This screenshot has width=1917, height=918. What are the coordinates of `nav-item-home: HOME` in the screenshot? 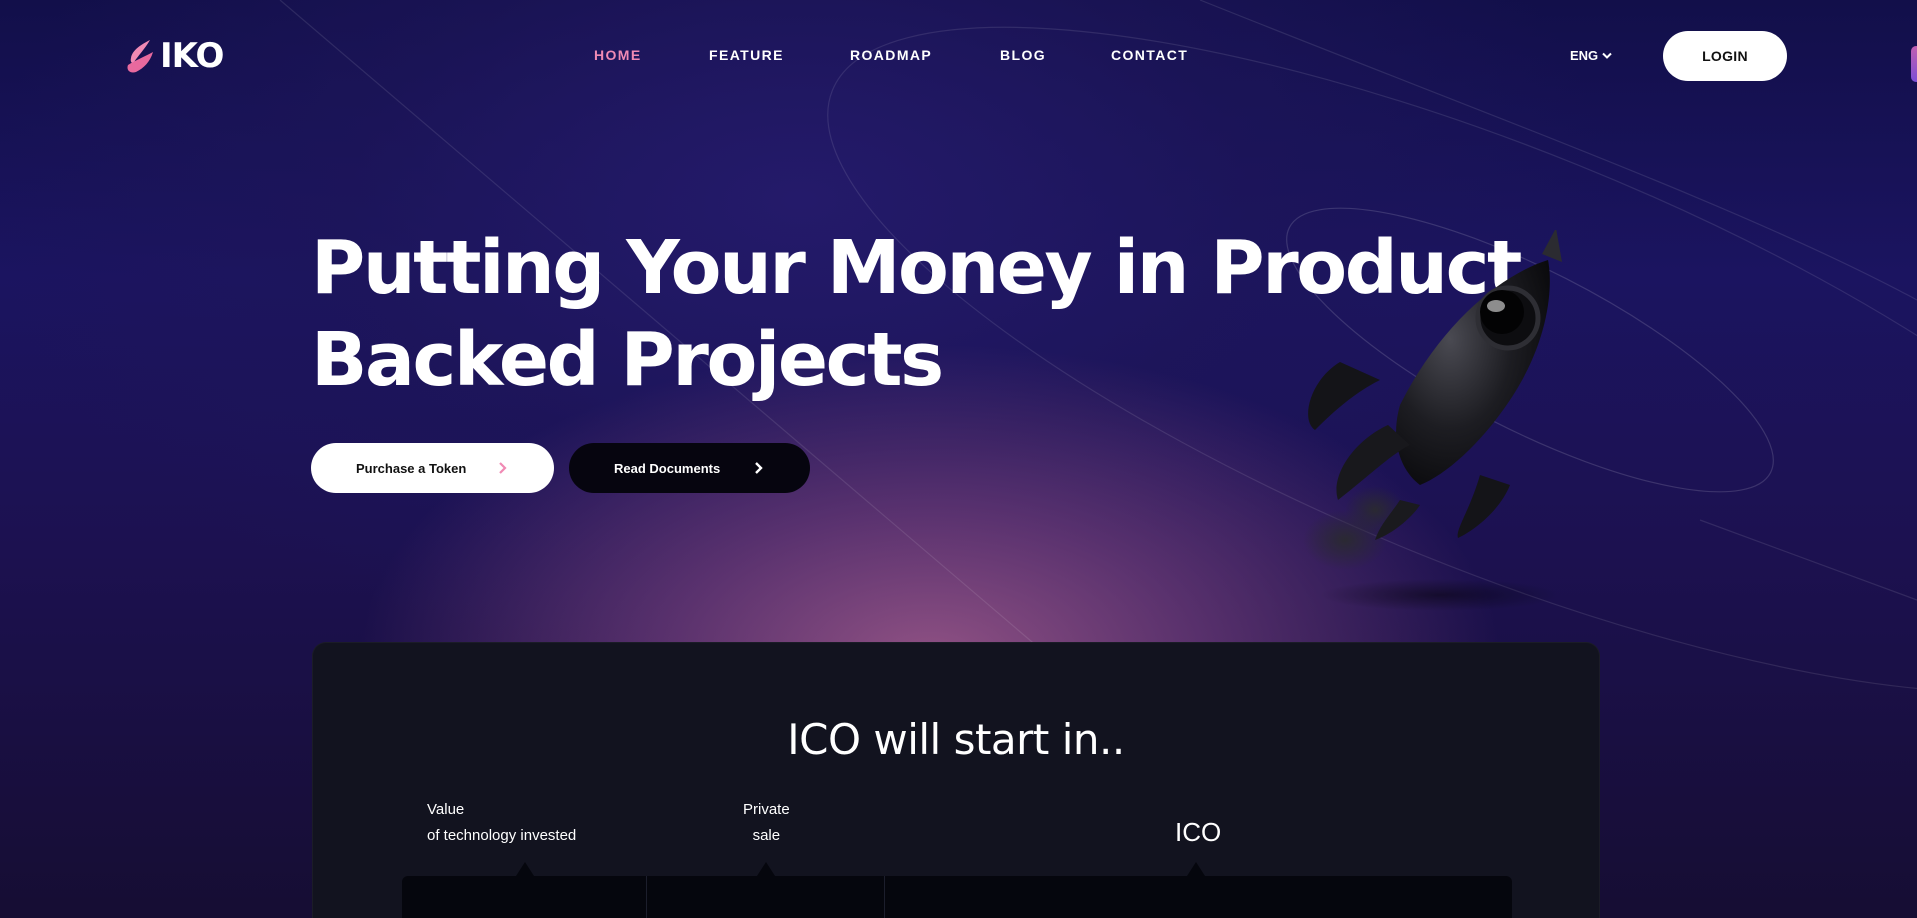 It's located at (618, 55).